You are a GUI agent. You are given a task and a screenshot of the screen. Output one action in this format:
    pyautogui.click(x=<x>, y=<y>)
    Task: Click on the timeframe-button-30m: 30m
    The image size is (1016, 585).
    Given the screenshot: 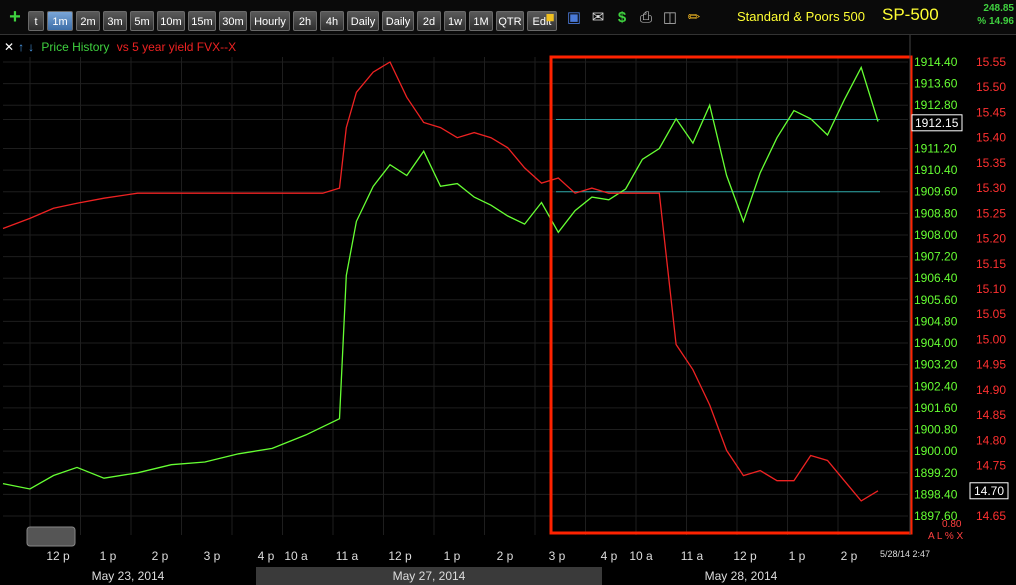 What is the action you would take?
    pyautogui.click(x=233, y=21)
    